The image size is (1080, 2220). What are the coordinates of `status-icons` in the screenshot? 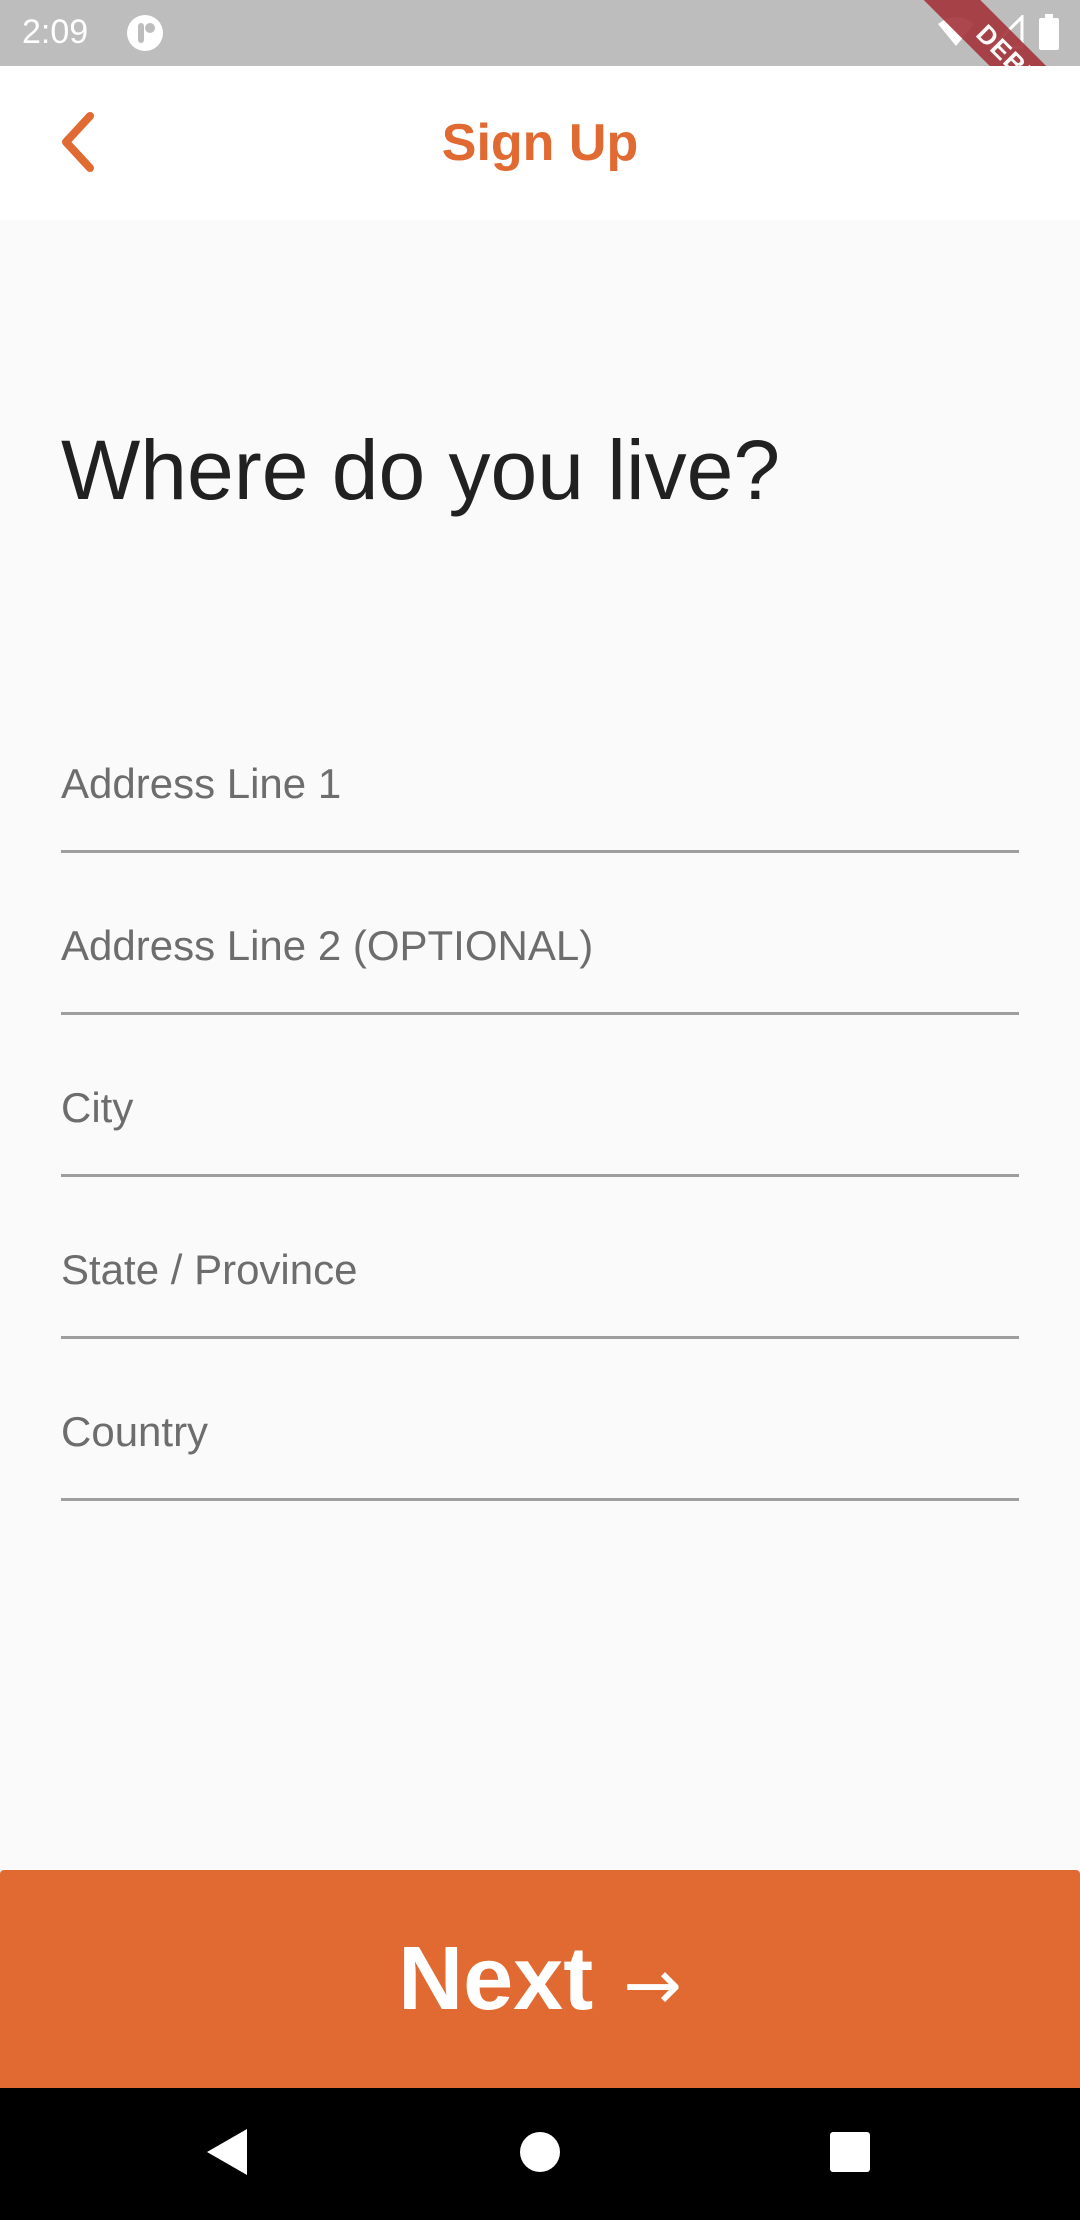 It's located at (998, 33).